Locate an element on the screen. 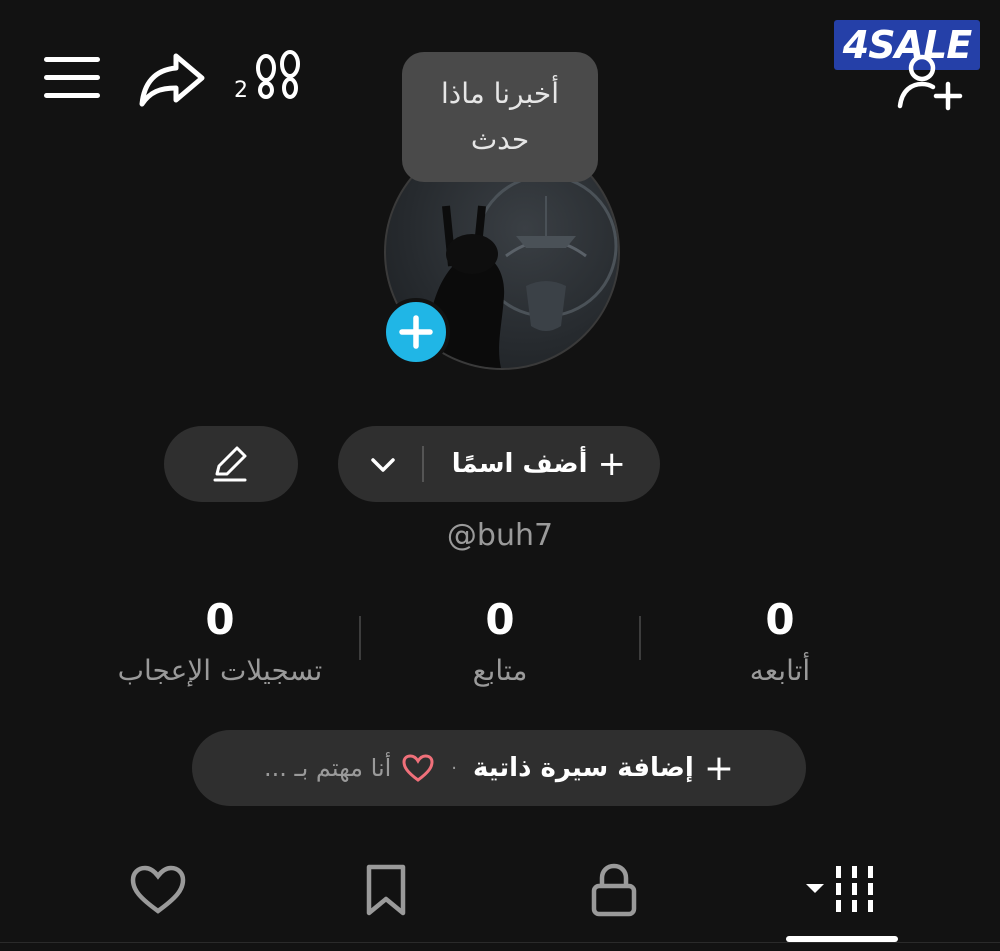 The height and width of the screenshot is (951, 1000). heart-outline-icon is located at coordinates (418, 768).